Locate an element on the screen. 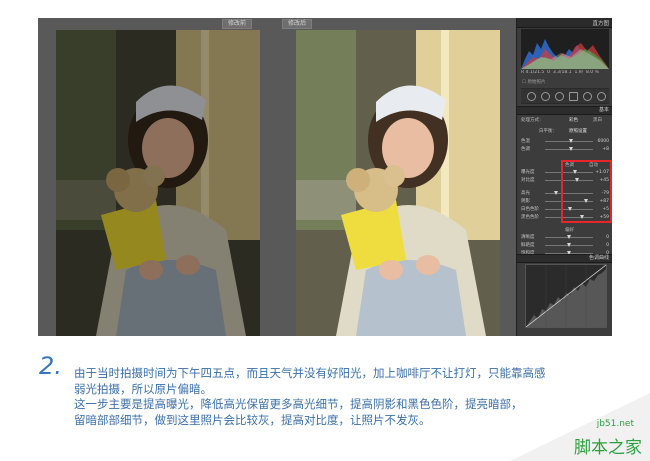 This screenshot has height=461, width=650. slider-name: 色温 is located at coordinates (525, 141).